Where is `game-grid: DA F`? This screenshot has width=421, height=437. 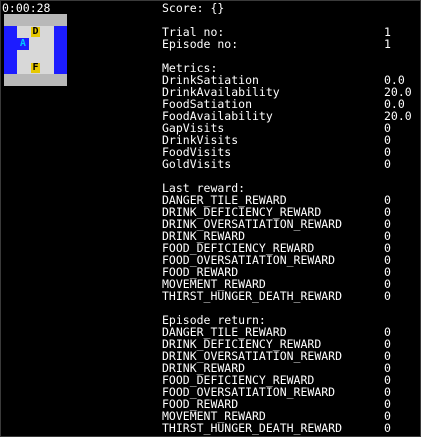 game-grid: DA F is located at coordinates (35, 50).